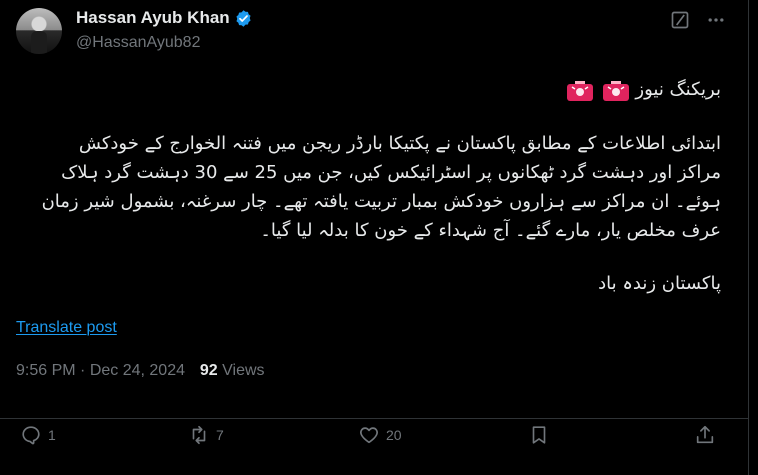 This screenshot has height=475, width=758. I want to click on headline-line: بریکنگ نیوز, so click(368, 89).